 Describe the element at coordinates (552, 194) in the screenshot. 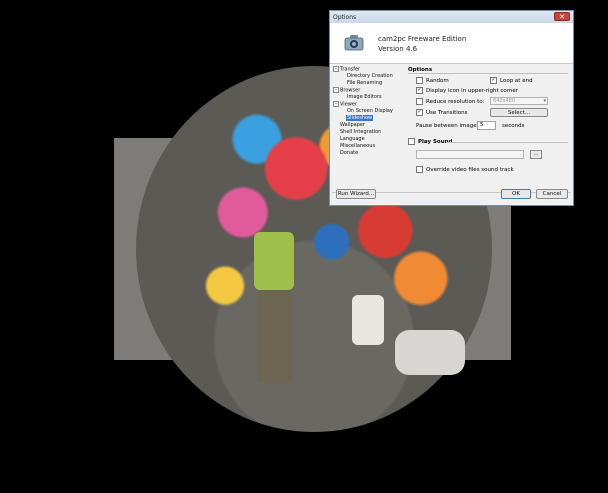

I see `cancel-button: Cancel` at that location.